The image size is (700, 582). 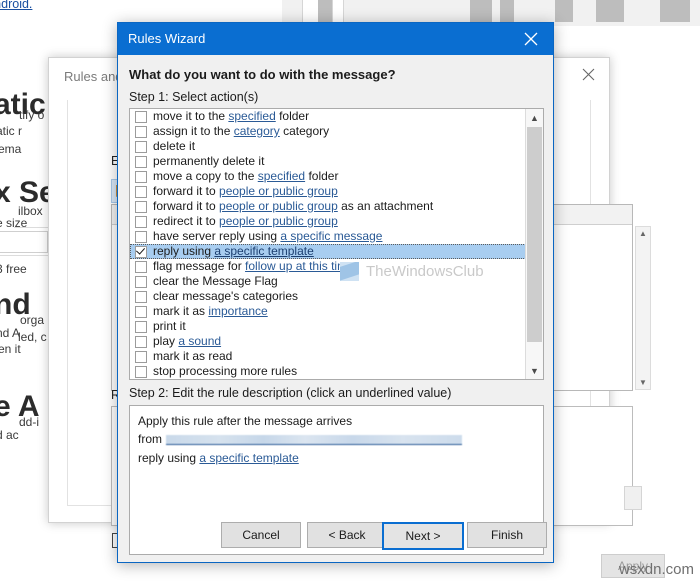 What do you see at coordinates (507, 535) in the screenshot?
I see `finish-button: Finish` at bounding box center [507, 535].